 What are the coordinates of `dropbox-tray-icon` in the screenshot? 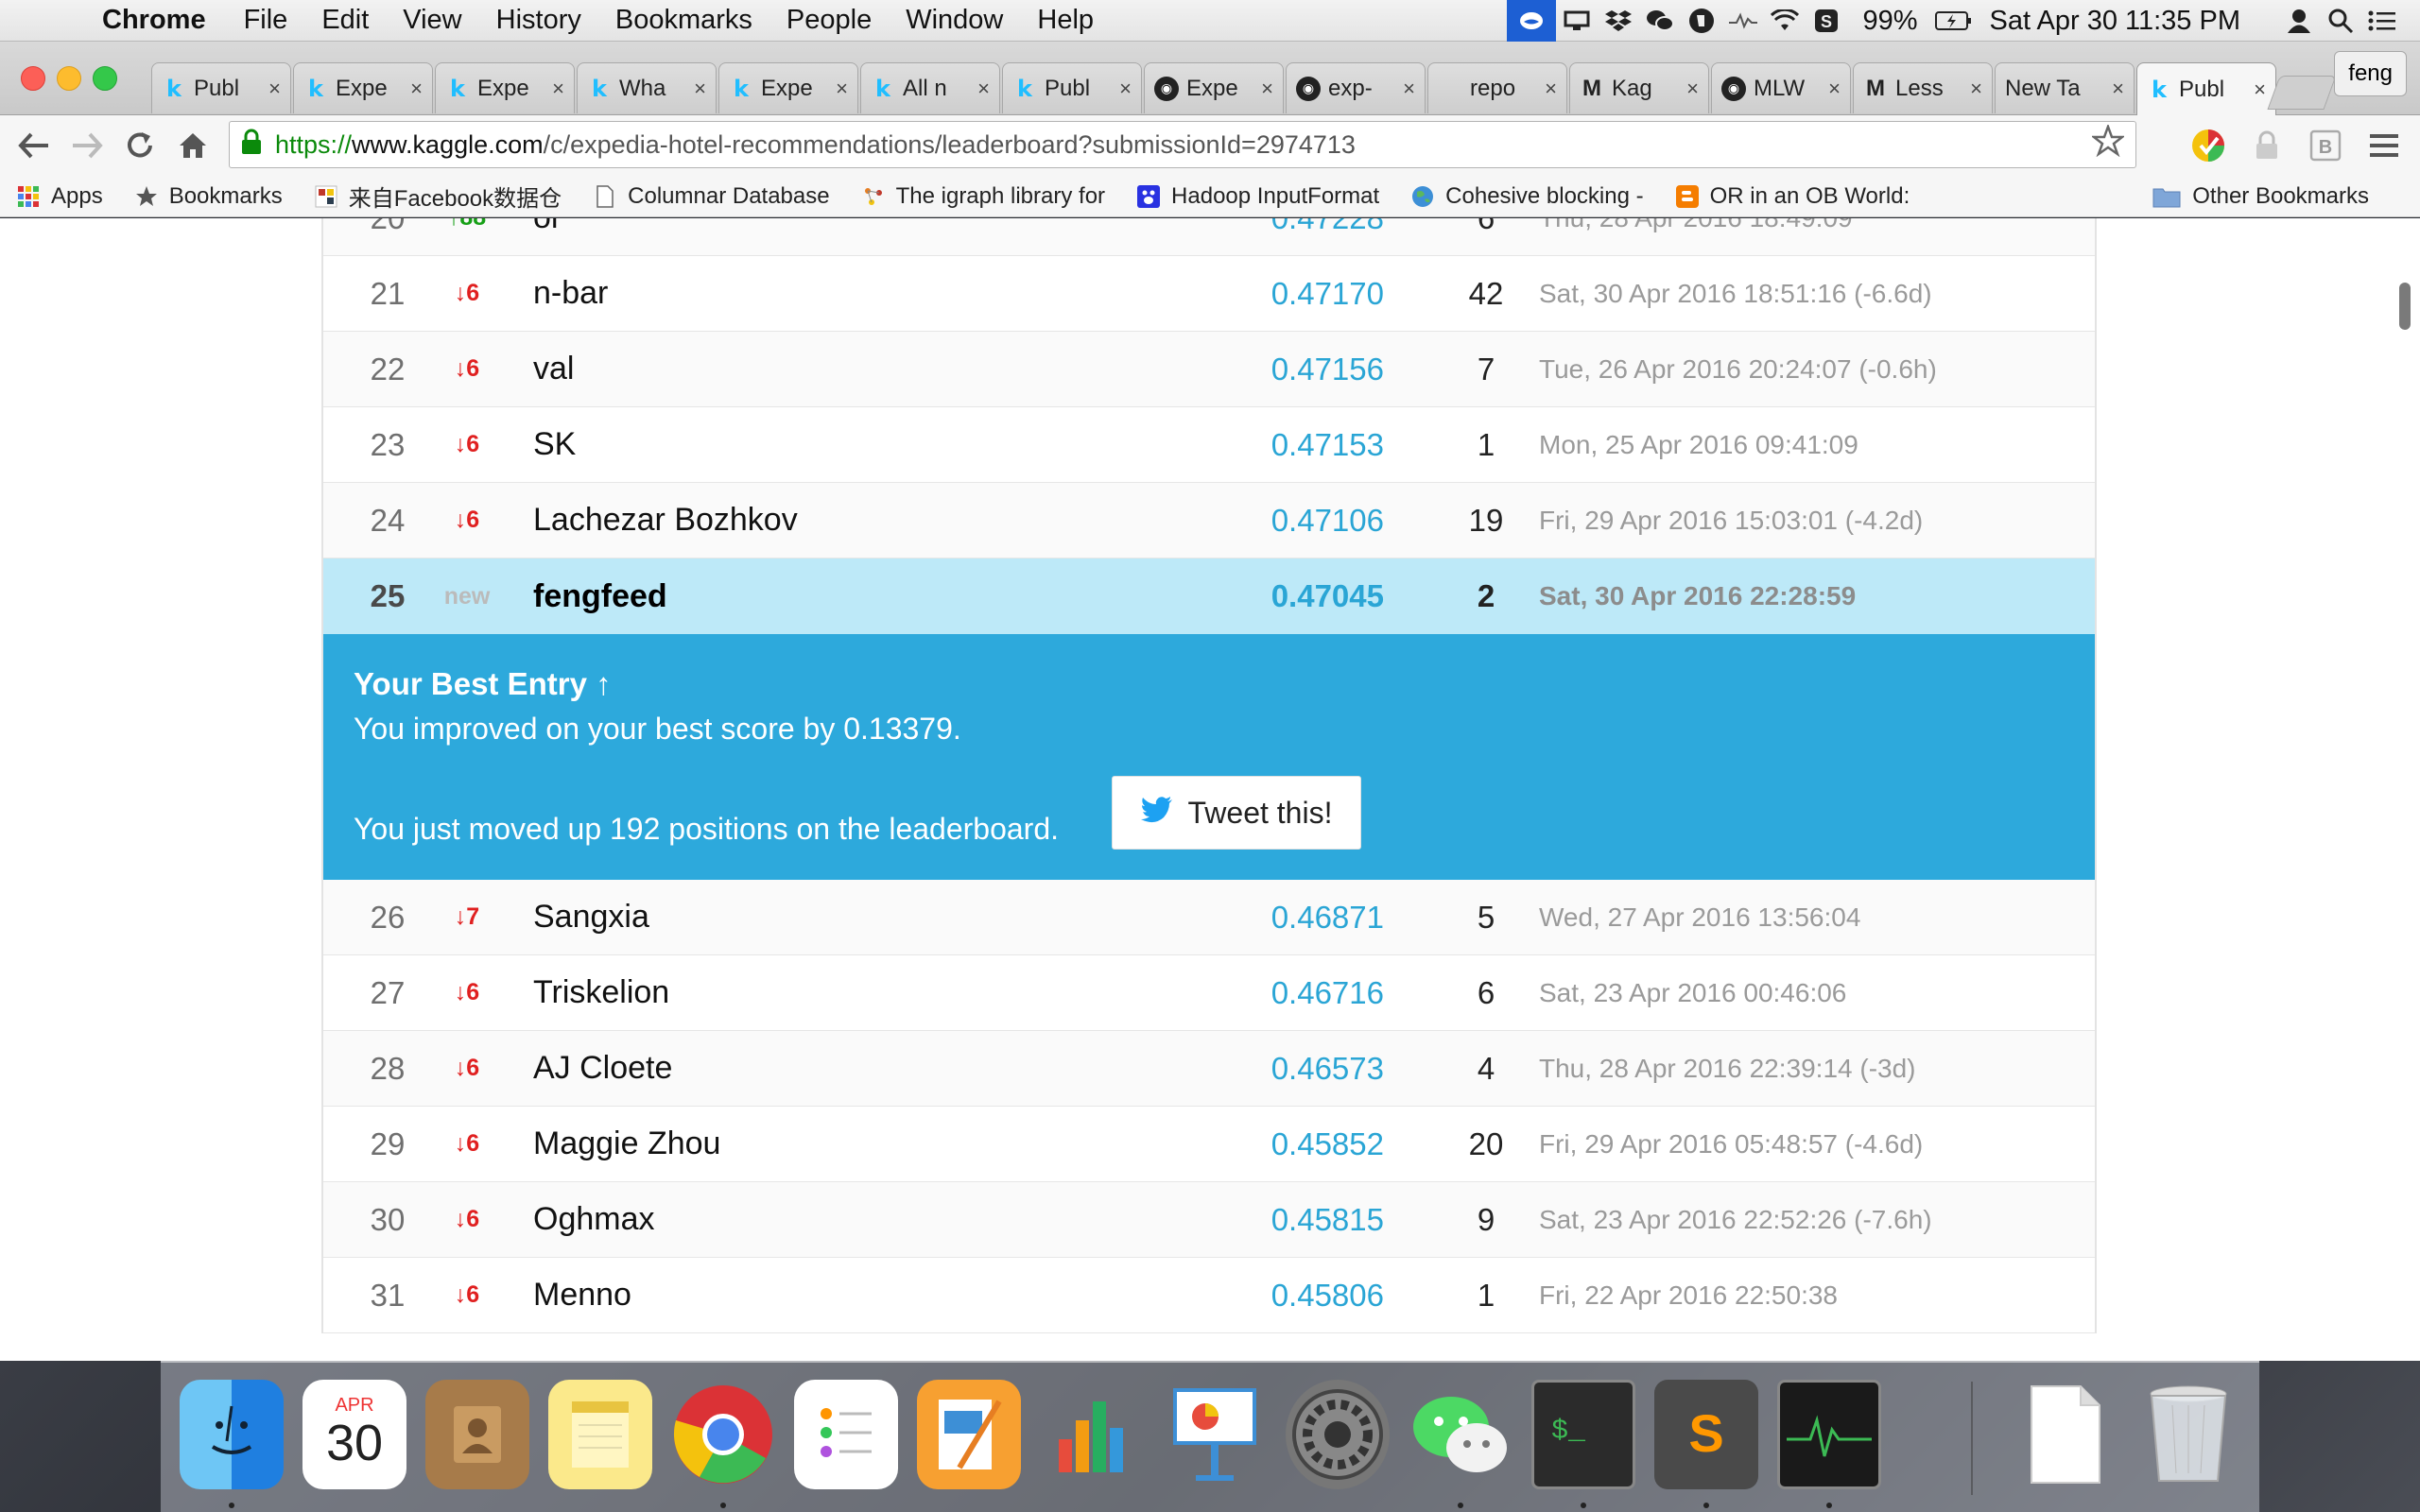 It's located at (1618, 21).